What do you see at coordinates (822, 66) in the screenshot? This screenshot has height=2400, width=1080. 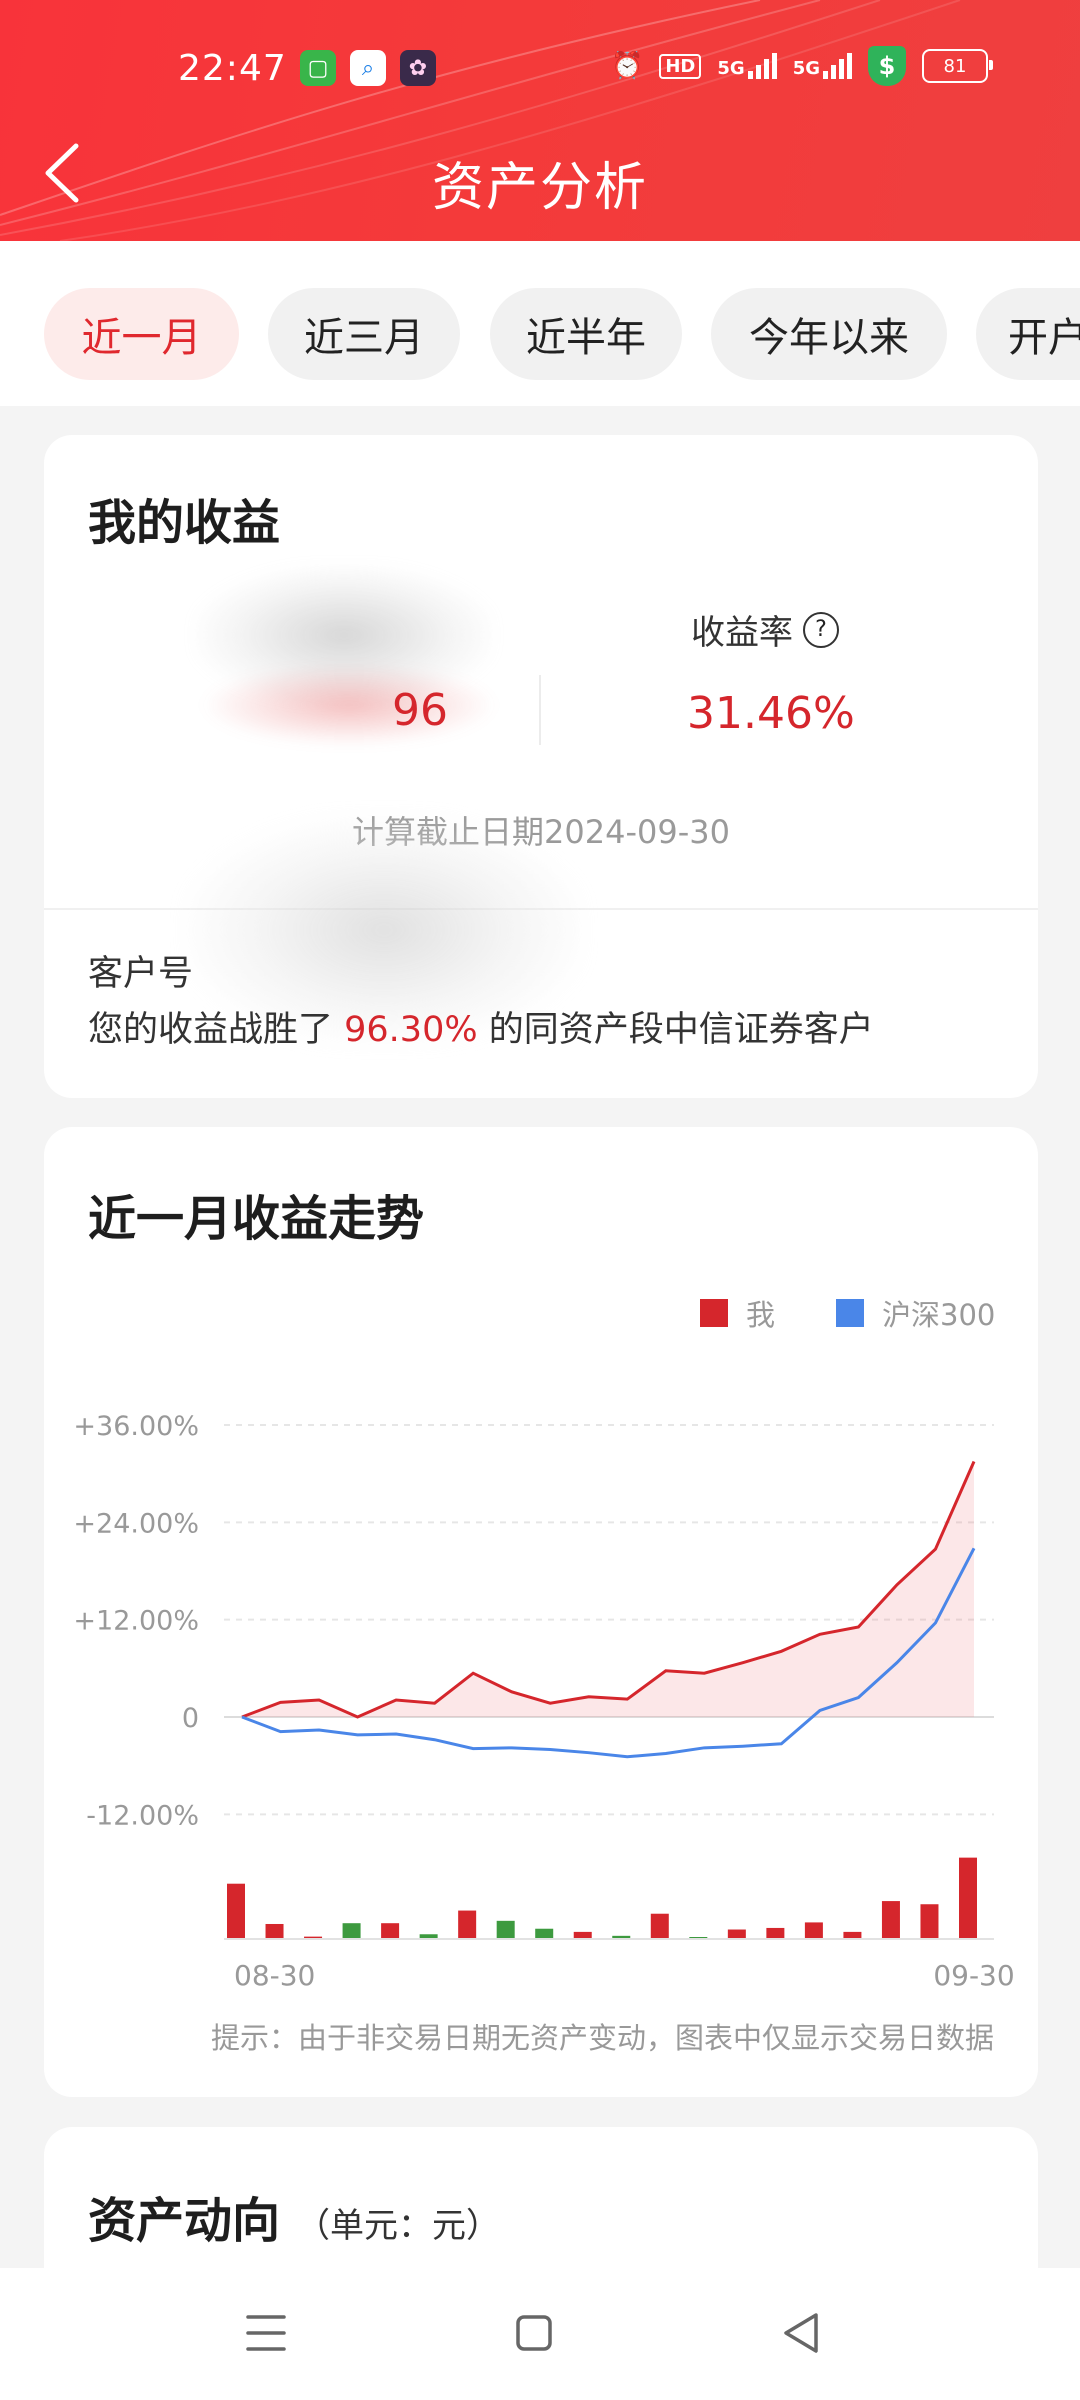 I see `signal-icon-2: 5G` at bounding box center [822, 66].